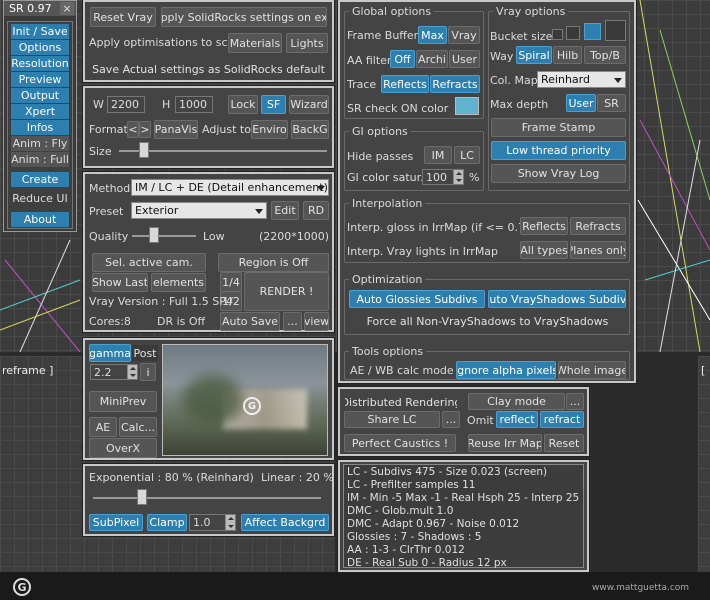 This screenshot has height=600, width=710. I want to click on reset-button: Reset, so click(564, 443).